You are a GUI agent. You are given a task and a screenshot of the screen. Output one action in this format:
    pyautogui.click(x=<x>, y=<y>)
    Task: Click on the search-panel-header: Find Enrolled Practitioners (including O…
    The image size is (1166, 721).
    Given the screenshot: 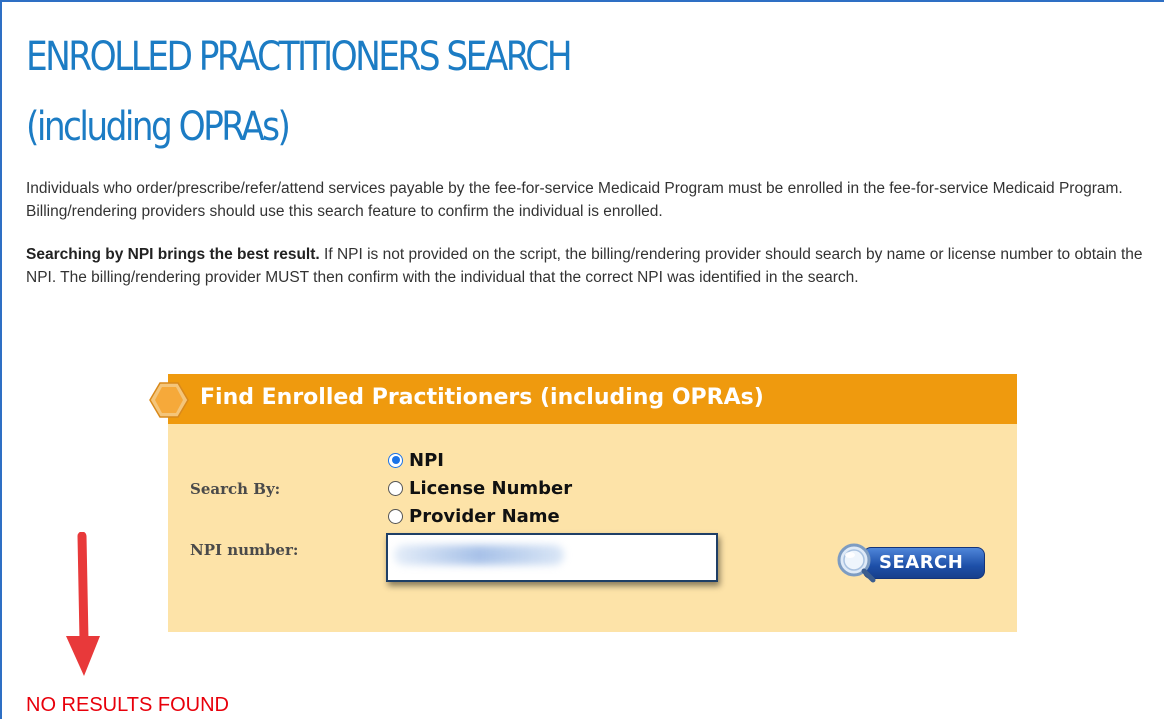 What is the action you would take?
    pyautogui.click(x=592, y=399)
    